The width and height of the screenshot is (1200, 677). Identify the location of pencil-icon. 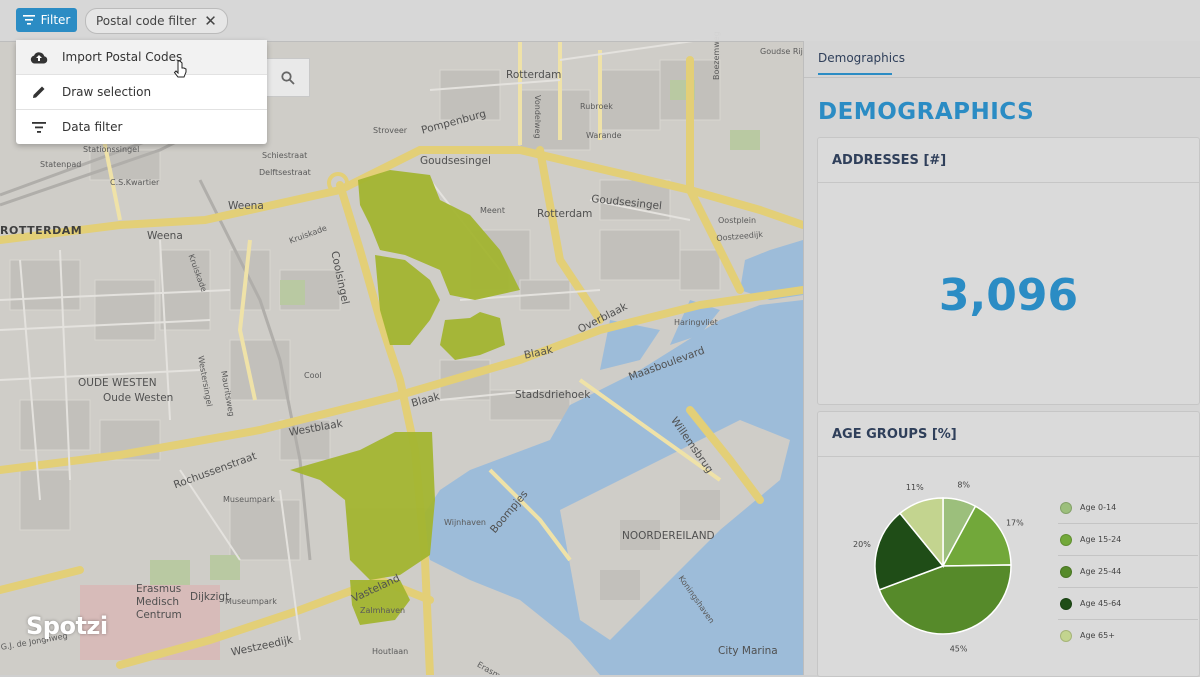
(39, 92).